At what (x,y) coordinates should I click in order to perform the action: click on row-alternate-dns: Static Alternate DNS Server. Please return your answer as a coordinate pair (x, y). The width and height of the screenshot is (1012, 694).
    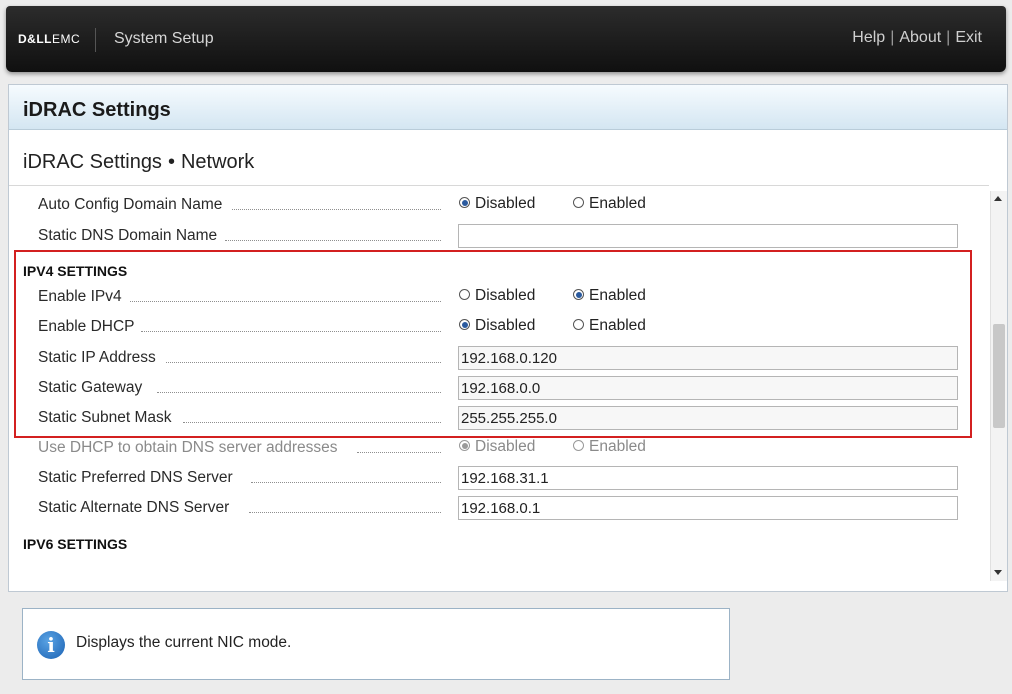
    Looking at the image, I should click on (489, 509).